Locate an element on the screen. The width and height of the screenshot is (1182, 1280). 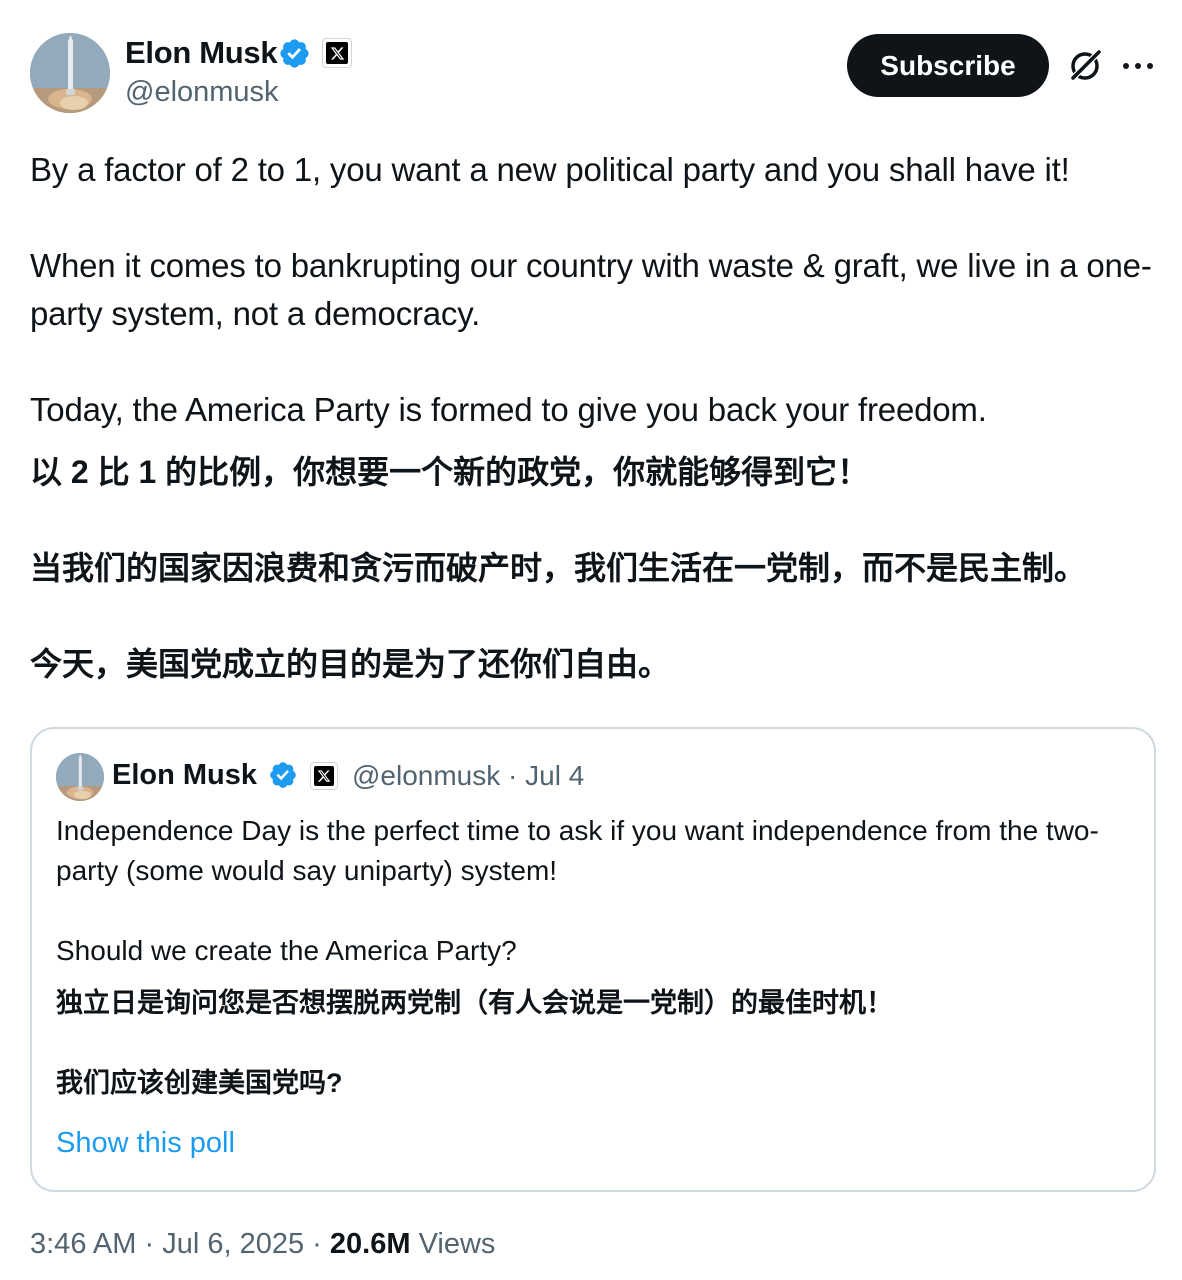
tweet-date: Jul 6, 2025 is located at coordinates (233, 1244).